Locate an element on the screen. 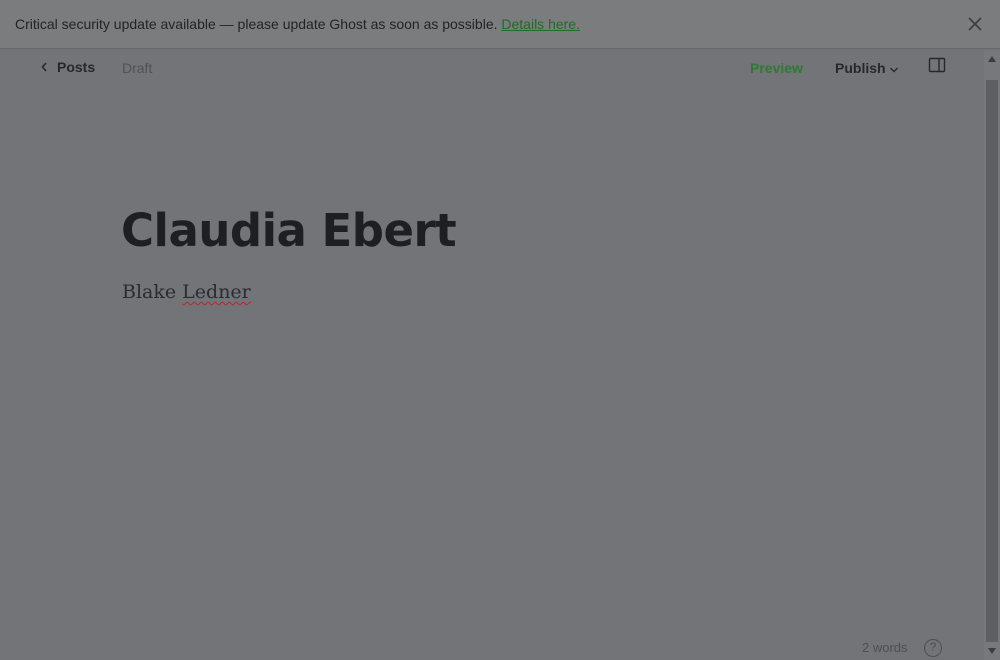 This screenshot has height=660, width=1000. publish-button: Publish is located at coordinates (867, 68).